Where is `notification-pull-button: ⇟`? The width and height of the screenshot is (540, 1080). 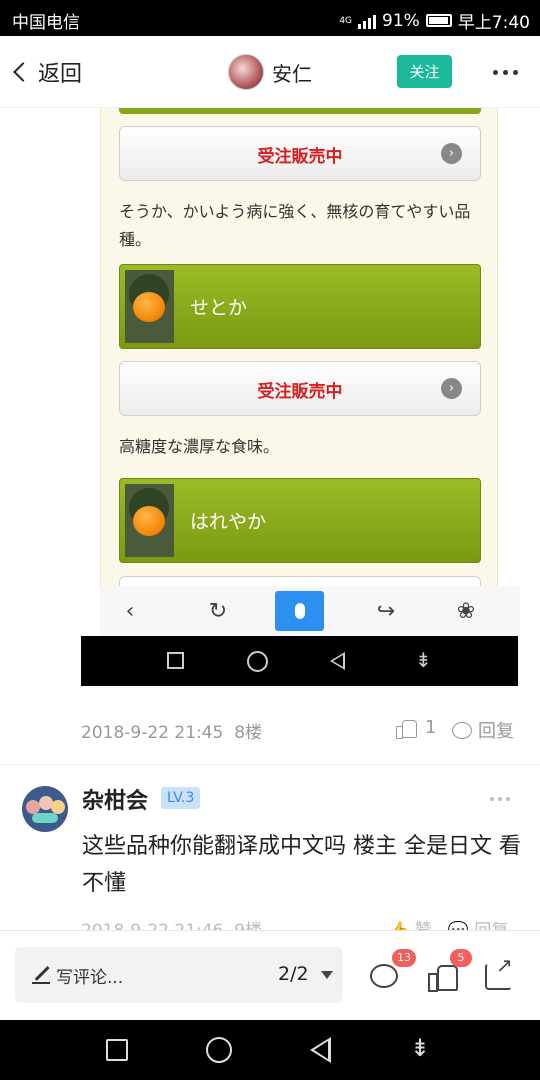
notification-pull-button: ⇟ is located at coordinates (420, 1048).